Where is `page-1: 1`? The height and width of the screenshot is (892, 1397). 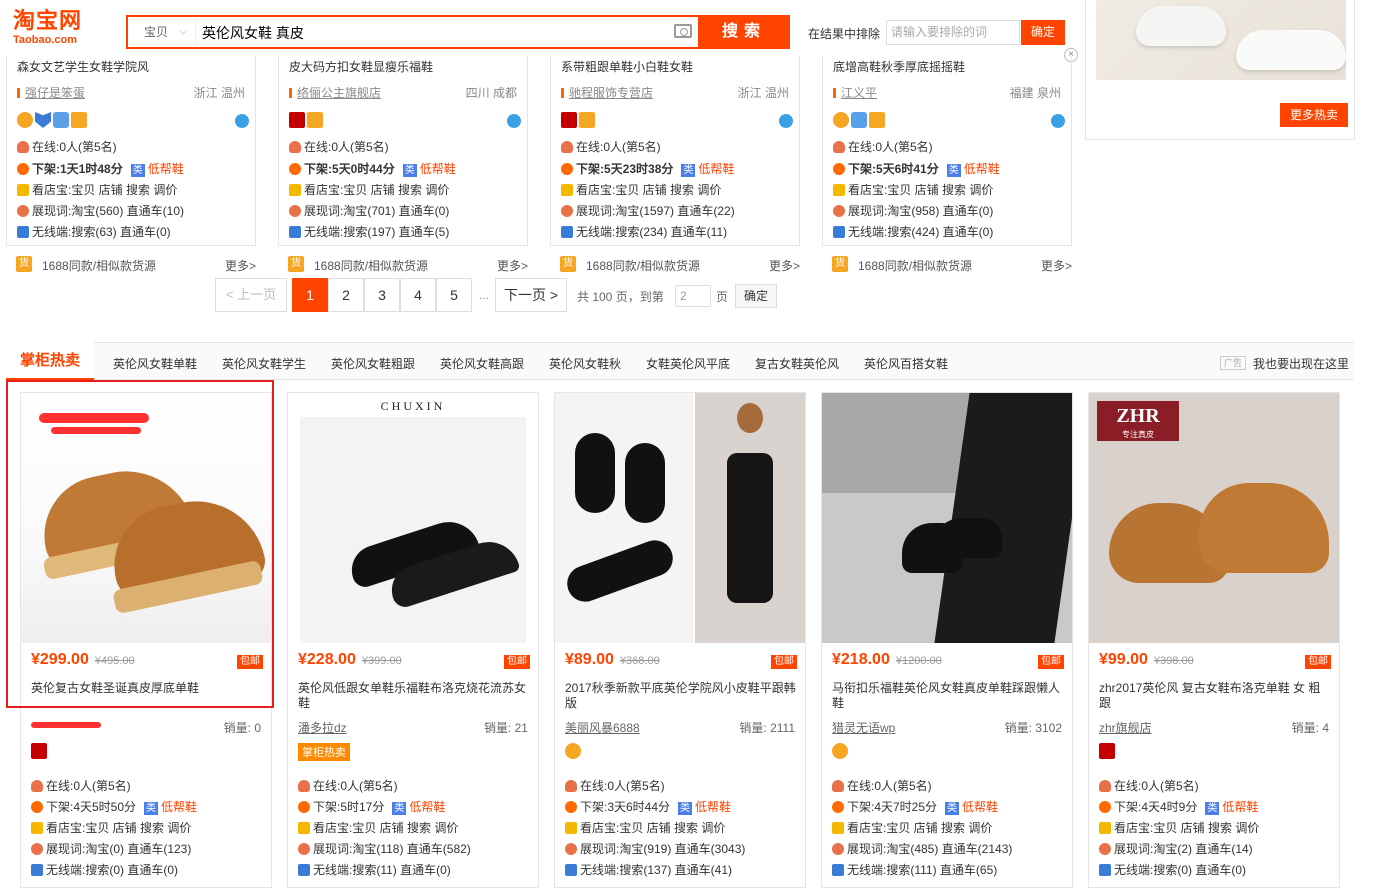
page-1: 1 is located at coordinates (310, 295).